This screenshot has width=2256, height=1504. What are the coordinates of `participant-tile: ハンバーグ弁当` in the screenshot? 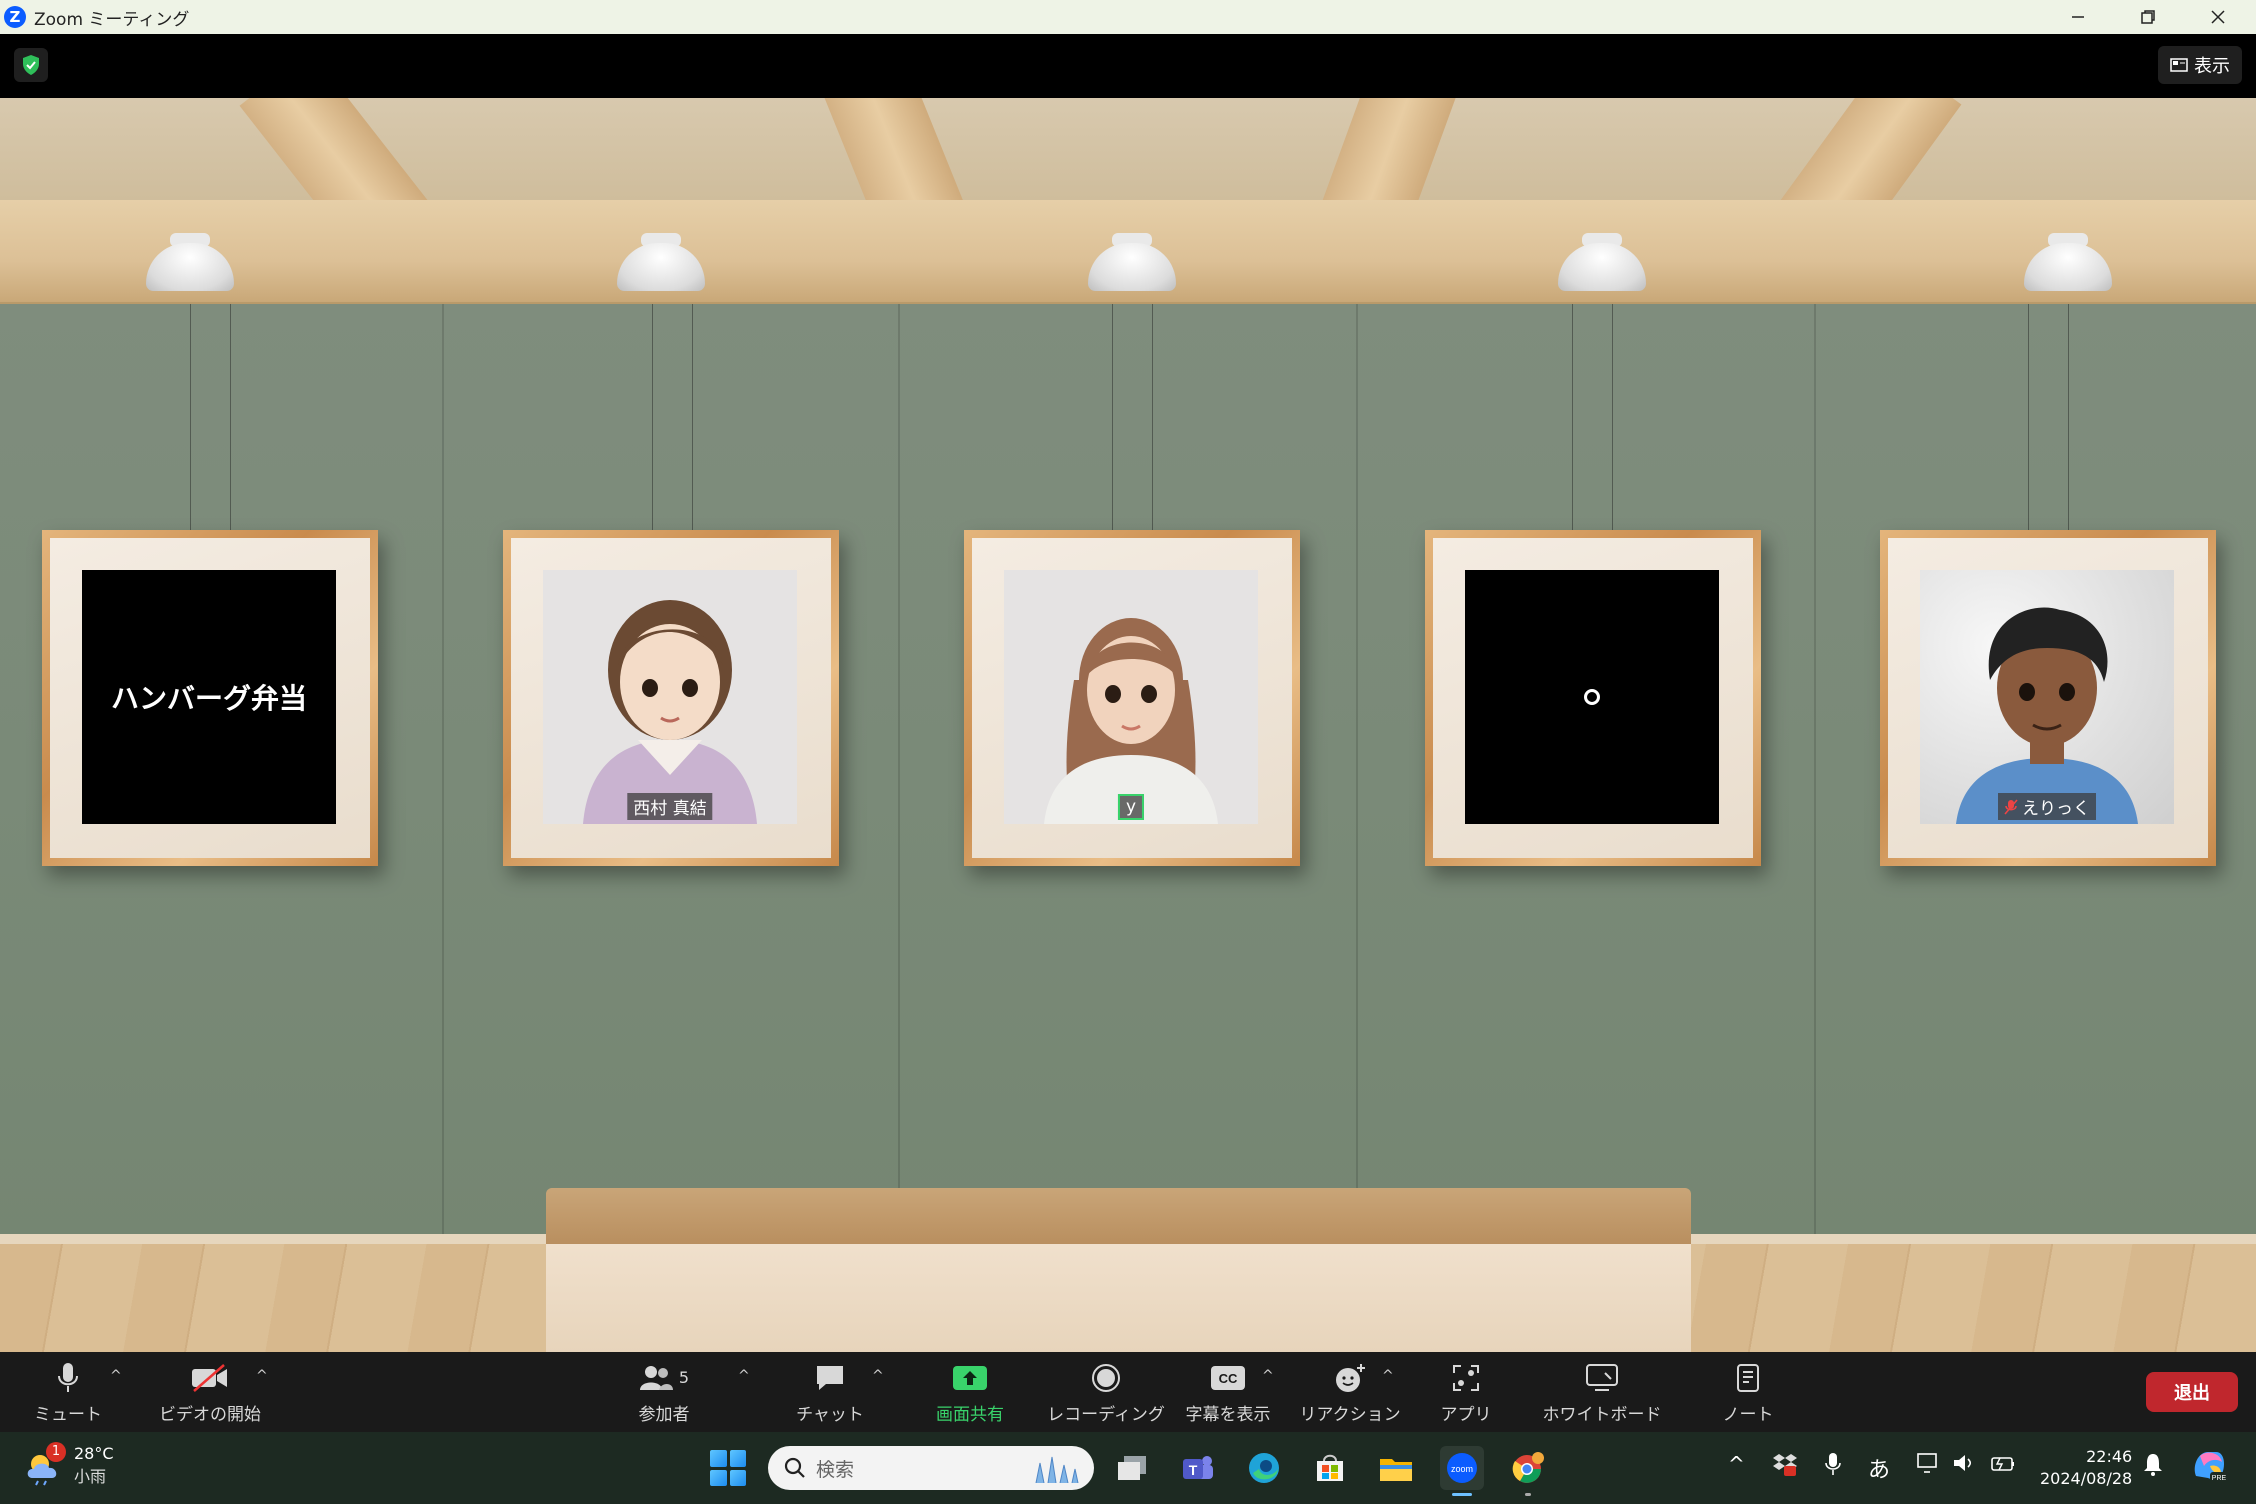 It's located at (210, 698).